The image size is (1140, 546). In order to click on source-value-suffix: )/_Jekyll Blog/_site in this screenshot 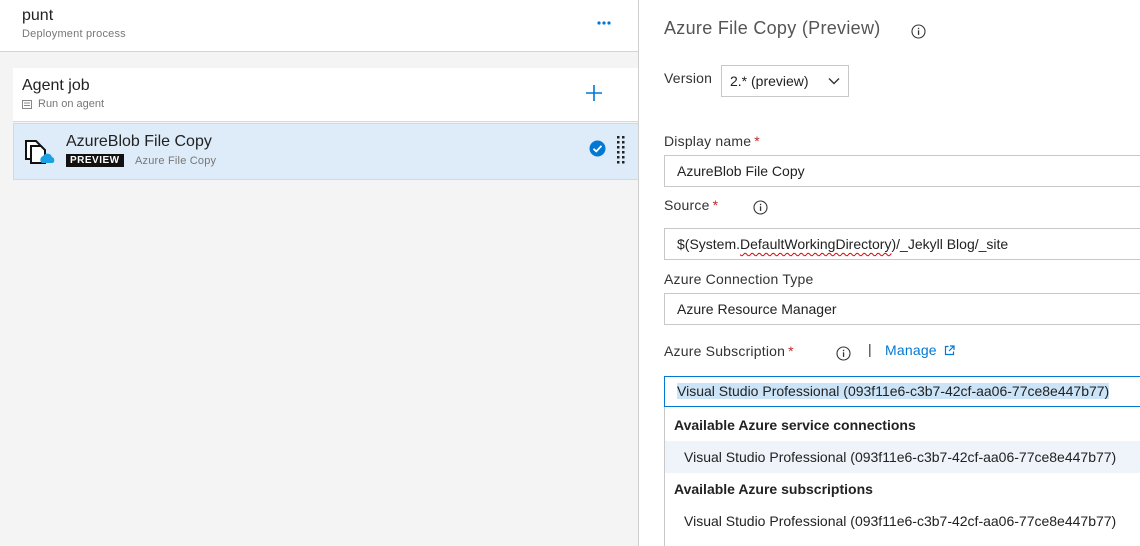, I will do `click(950, 244)`.